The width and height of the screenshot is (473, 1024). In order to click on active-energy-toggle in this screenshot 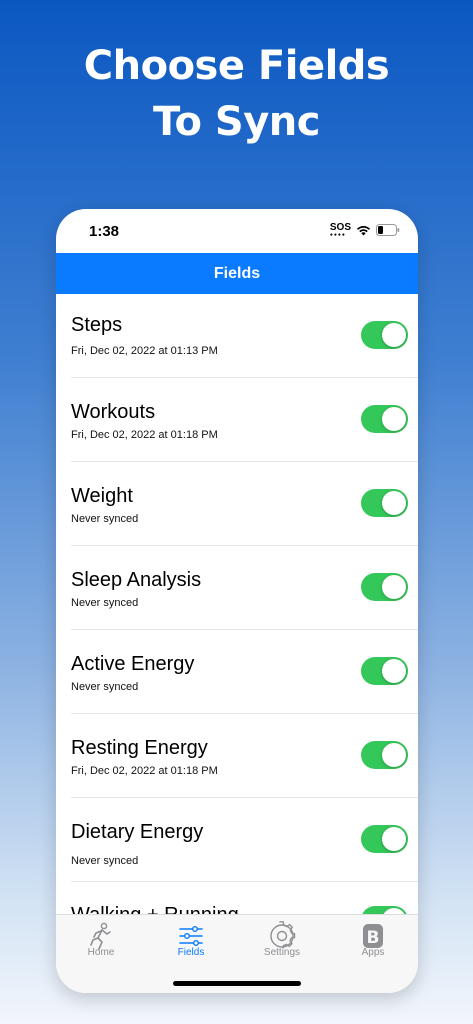, I will do `click(384, 671)`.